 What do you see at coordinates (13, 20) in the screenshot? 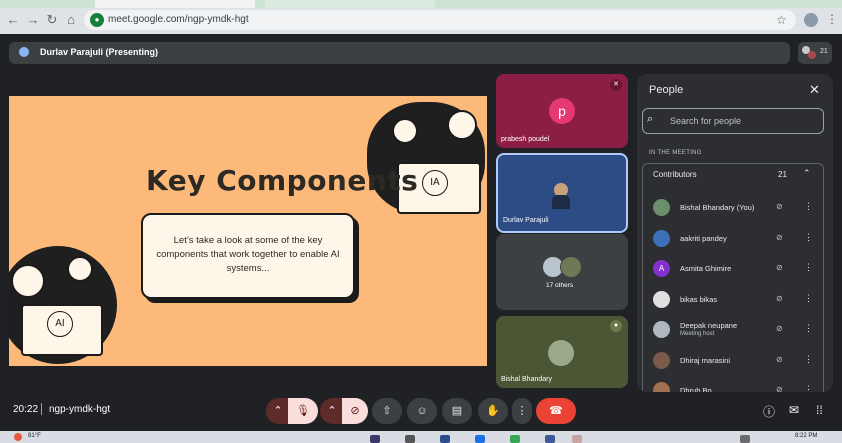
I see `back-icon: ←` at bounding box center [13, 20].